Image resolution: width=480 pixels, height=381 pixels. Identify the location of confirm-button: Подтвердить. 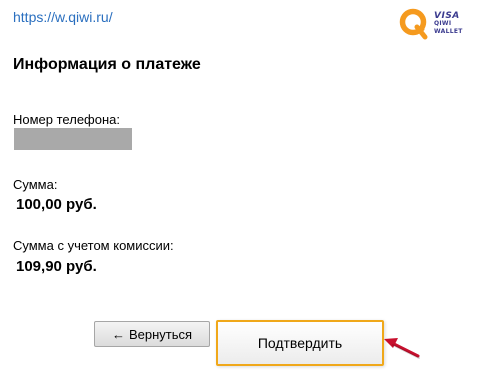
(300, 343).